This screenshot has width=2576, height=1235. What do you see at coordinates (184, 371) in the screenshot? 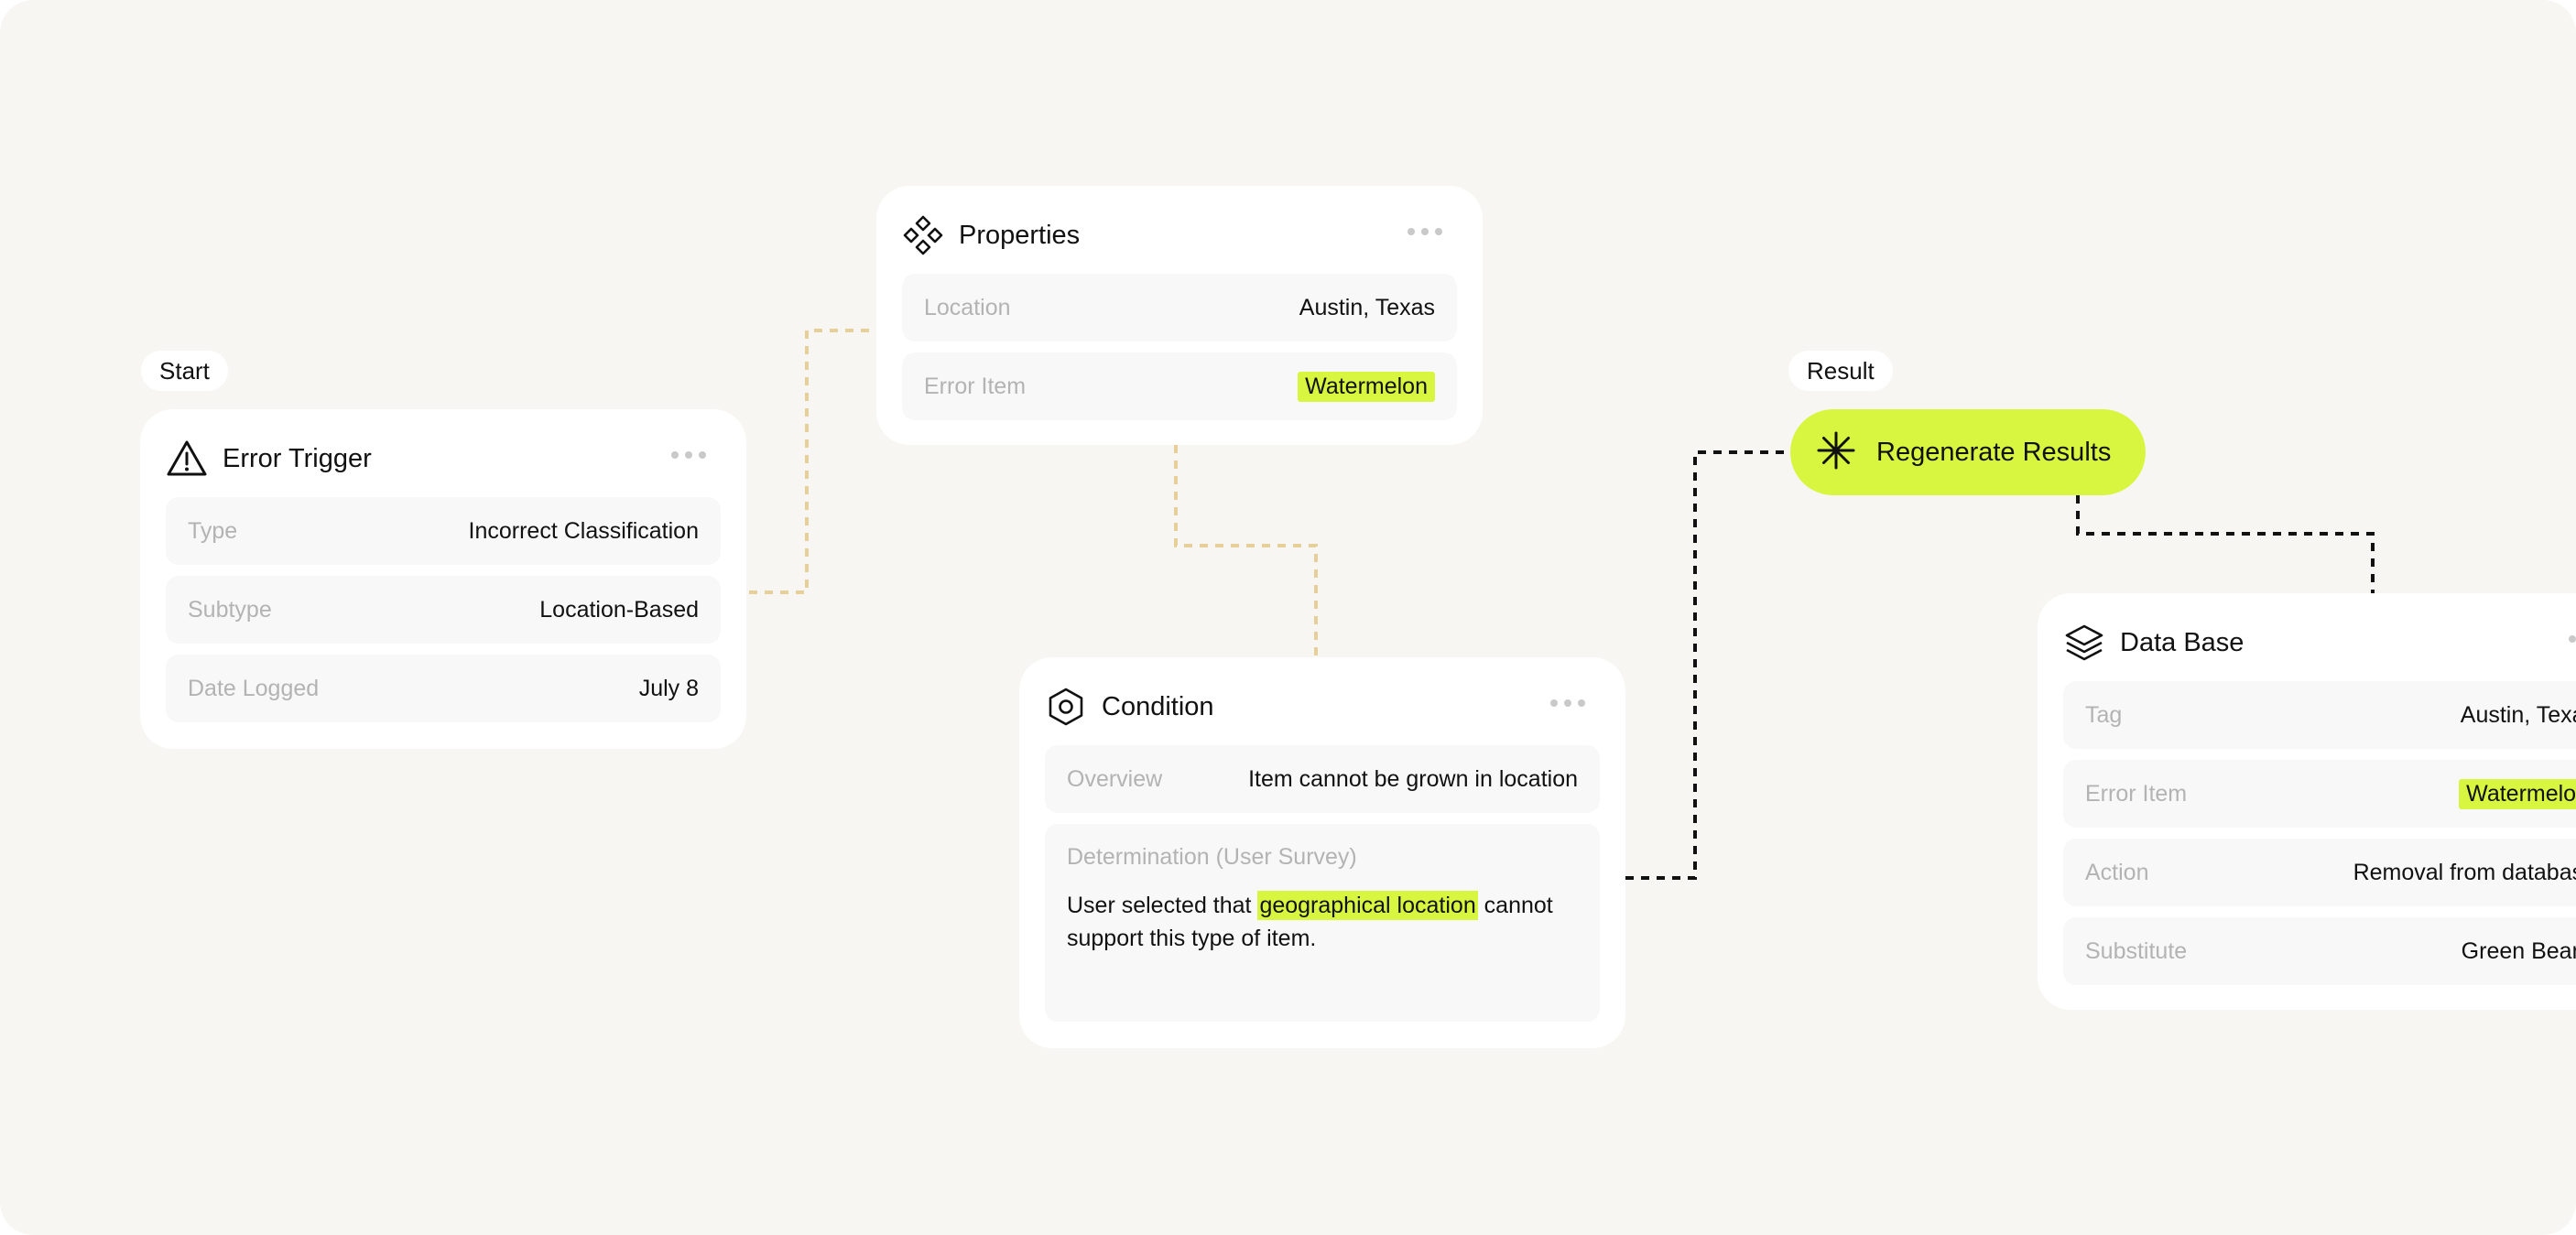
I see `start-label: Start` at bounding box center [184, 371].